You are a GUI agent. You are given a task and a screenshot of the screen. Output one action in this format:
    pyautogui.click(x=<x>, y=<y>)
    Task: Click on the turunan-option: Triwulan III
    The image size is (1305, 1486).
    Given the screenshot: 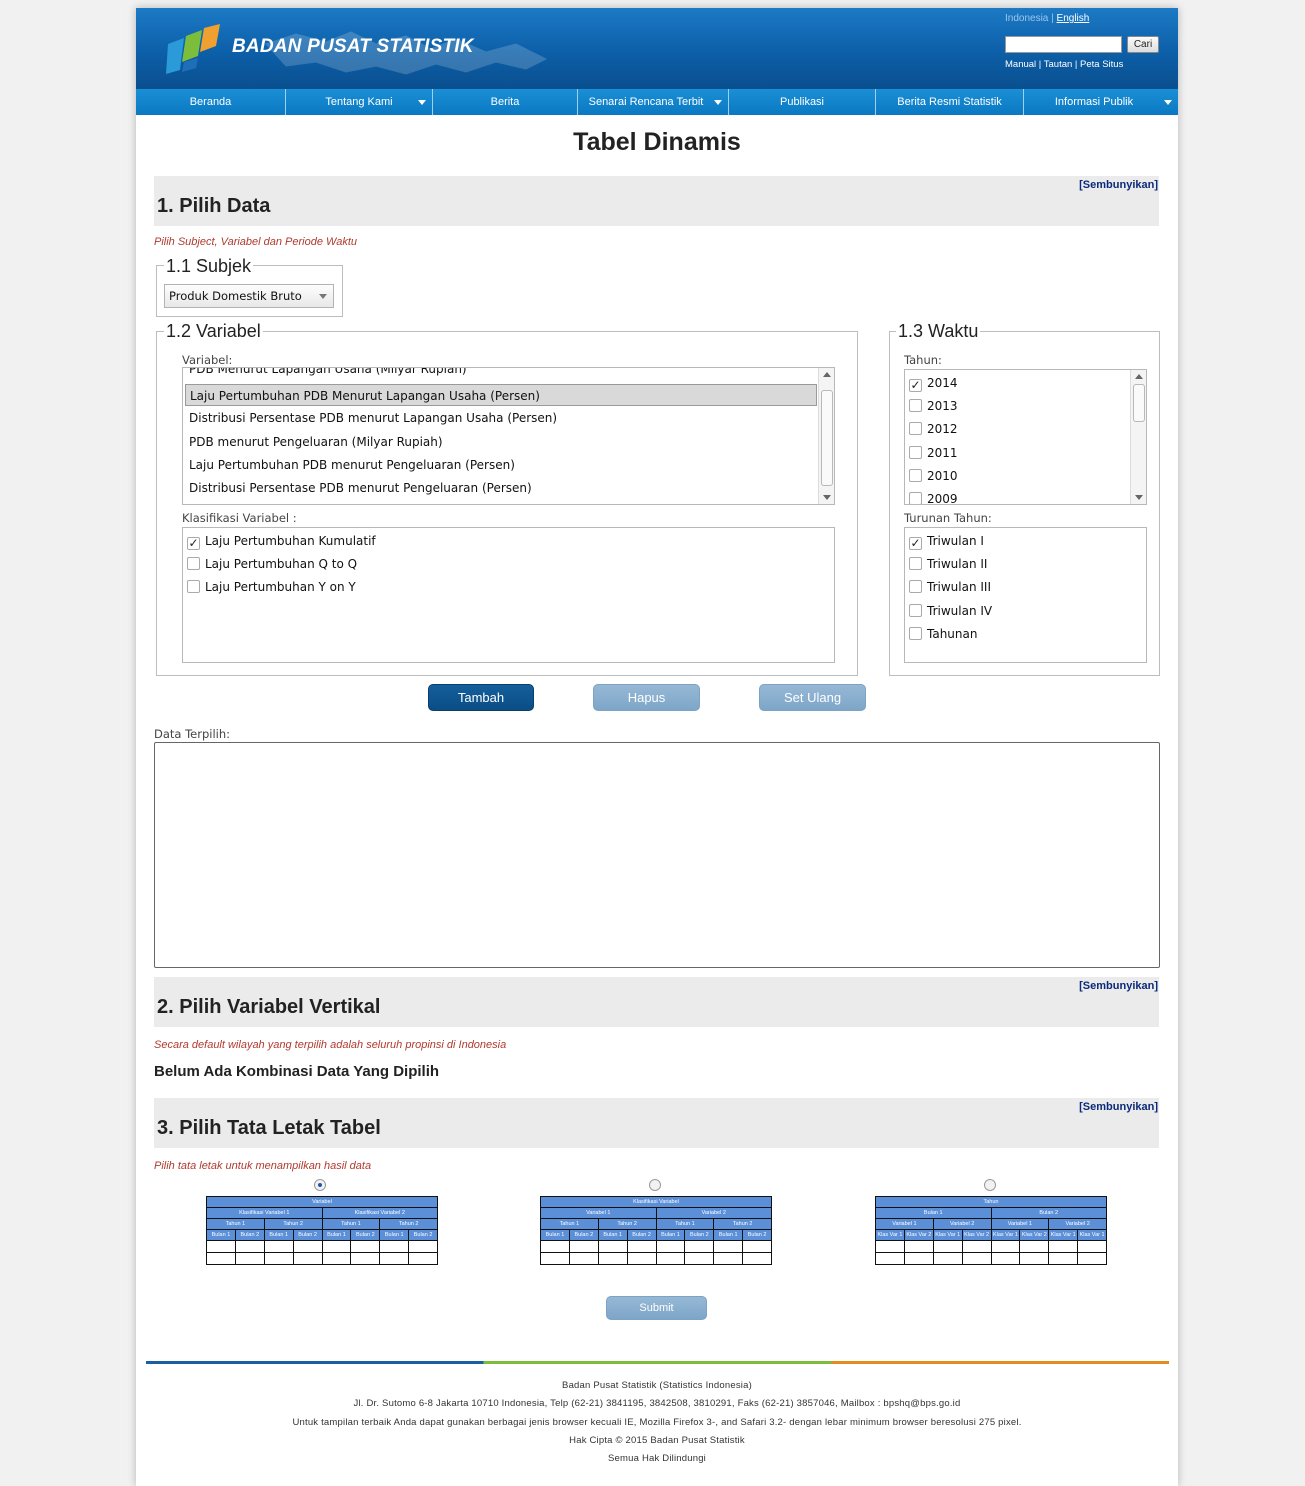 What is the action you would take?
    pyautogui.click(x=950, y=587)
    